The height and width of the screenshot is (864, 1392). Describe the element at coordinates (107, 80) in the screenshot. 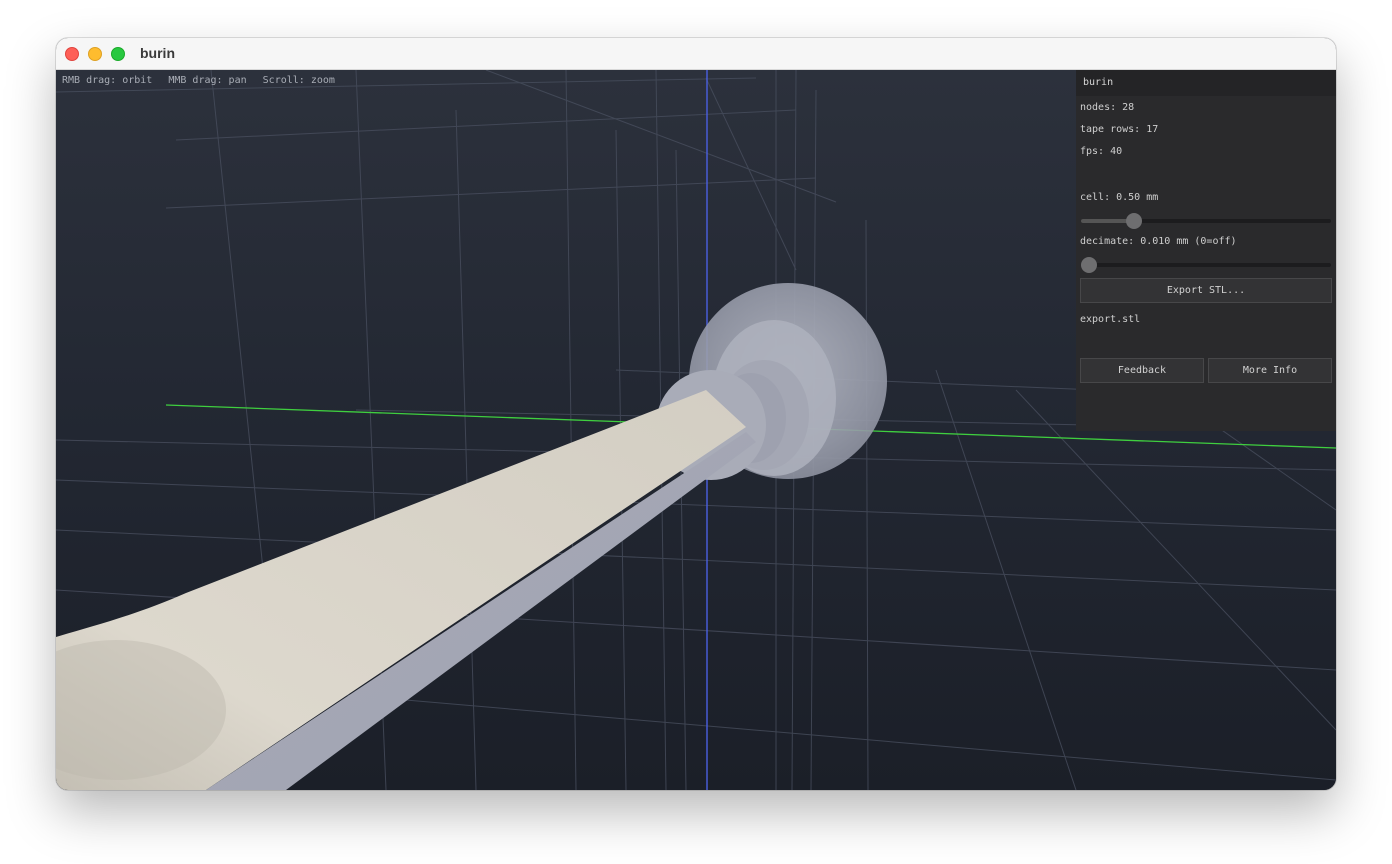

I see `hint-orbit: RMB drag: orbit` at that location.